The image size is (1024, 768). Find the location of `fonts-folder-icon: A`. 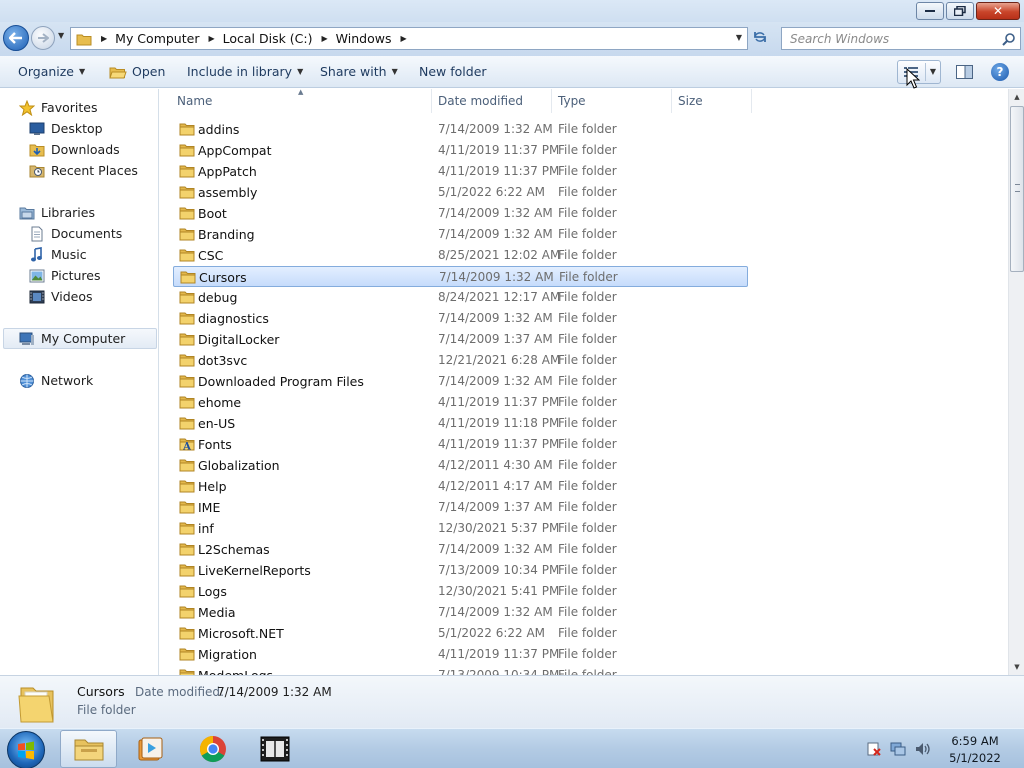

fonts-folder-icon: A is located at coordinates (187, 445).